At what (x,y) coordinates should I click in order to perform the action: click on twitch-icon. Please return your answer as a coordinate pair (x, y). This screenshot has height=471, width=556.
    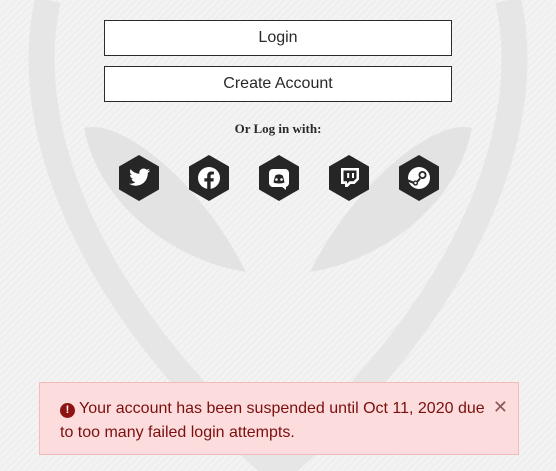
    Looking at the image, I should click on (349, 178).